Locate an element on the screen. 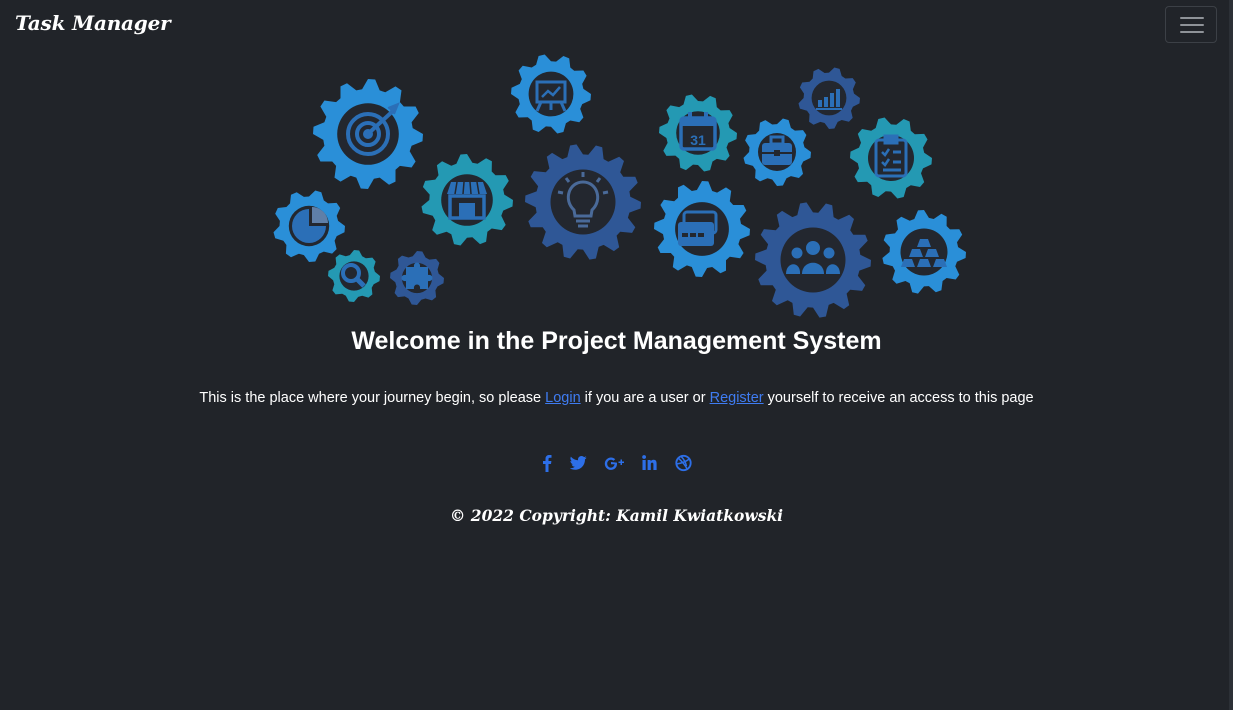 Image resolution: width=1233 pixels, height=710 pixels. copyright-text: © 2022 Copyright: Kamil Kwiatkowski is located at coordinates (616, 515).